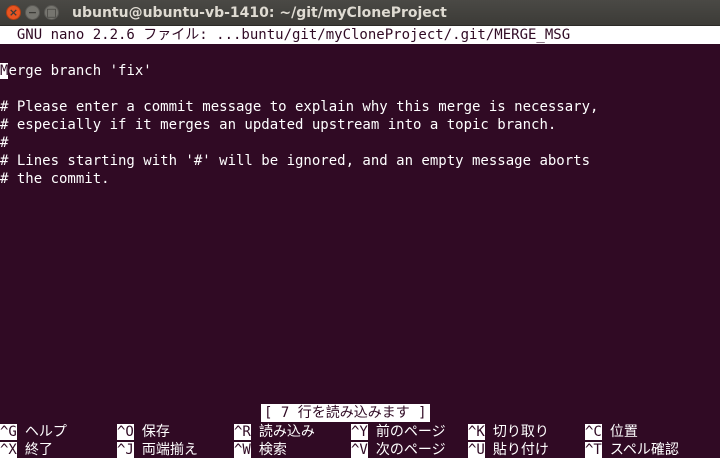  Describe the element at coordinates (143, 432) in the screenshot. I see `shortcut-save: ^O 保存` at that location.